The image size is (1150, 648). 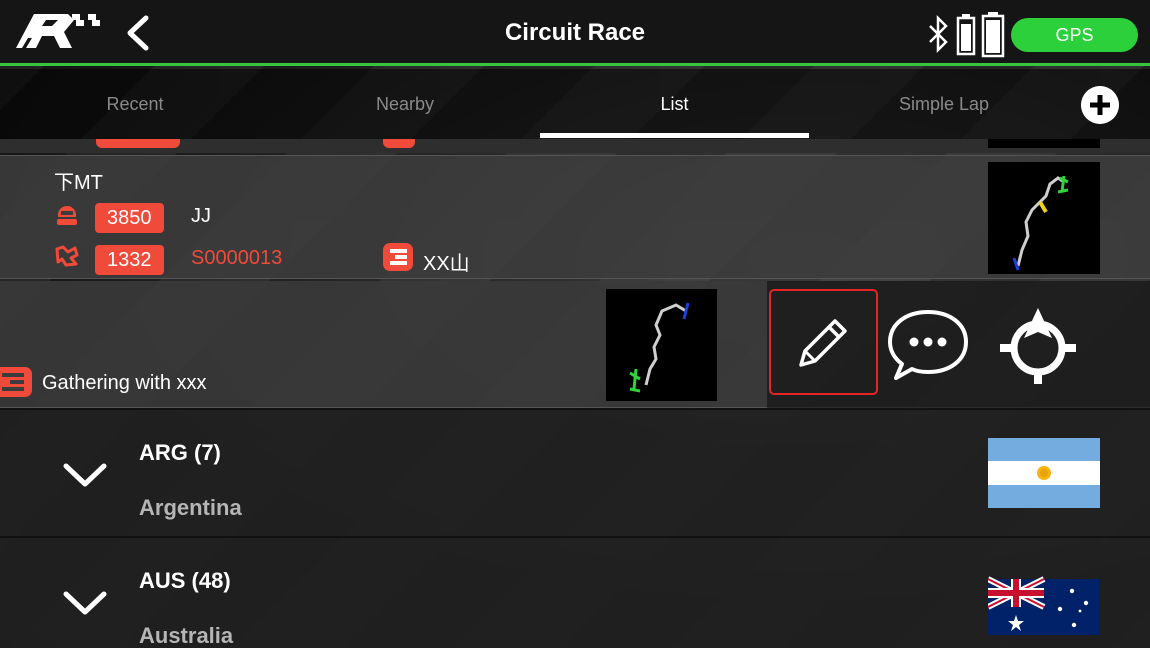 I want to click on track-length-badge: 1332, so click(x=129, y=260).